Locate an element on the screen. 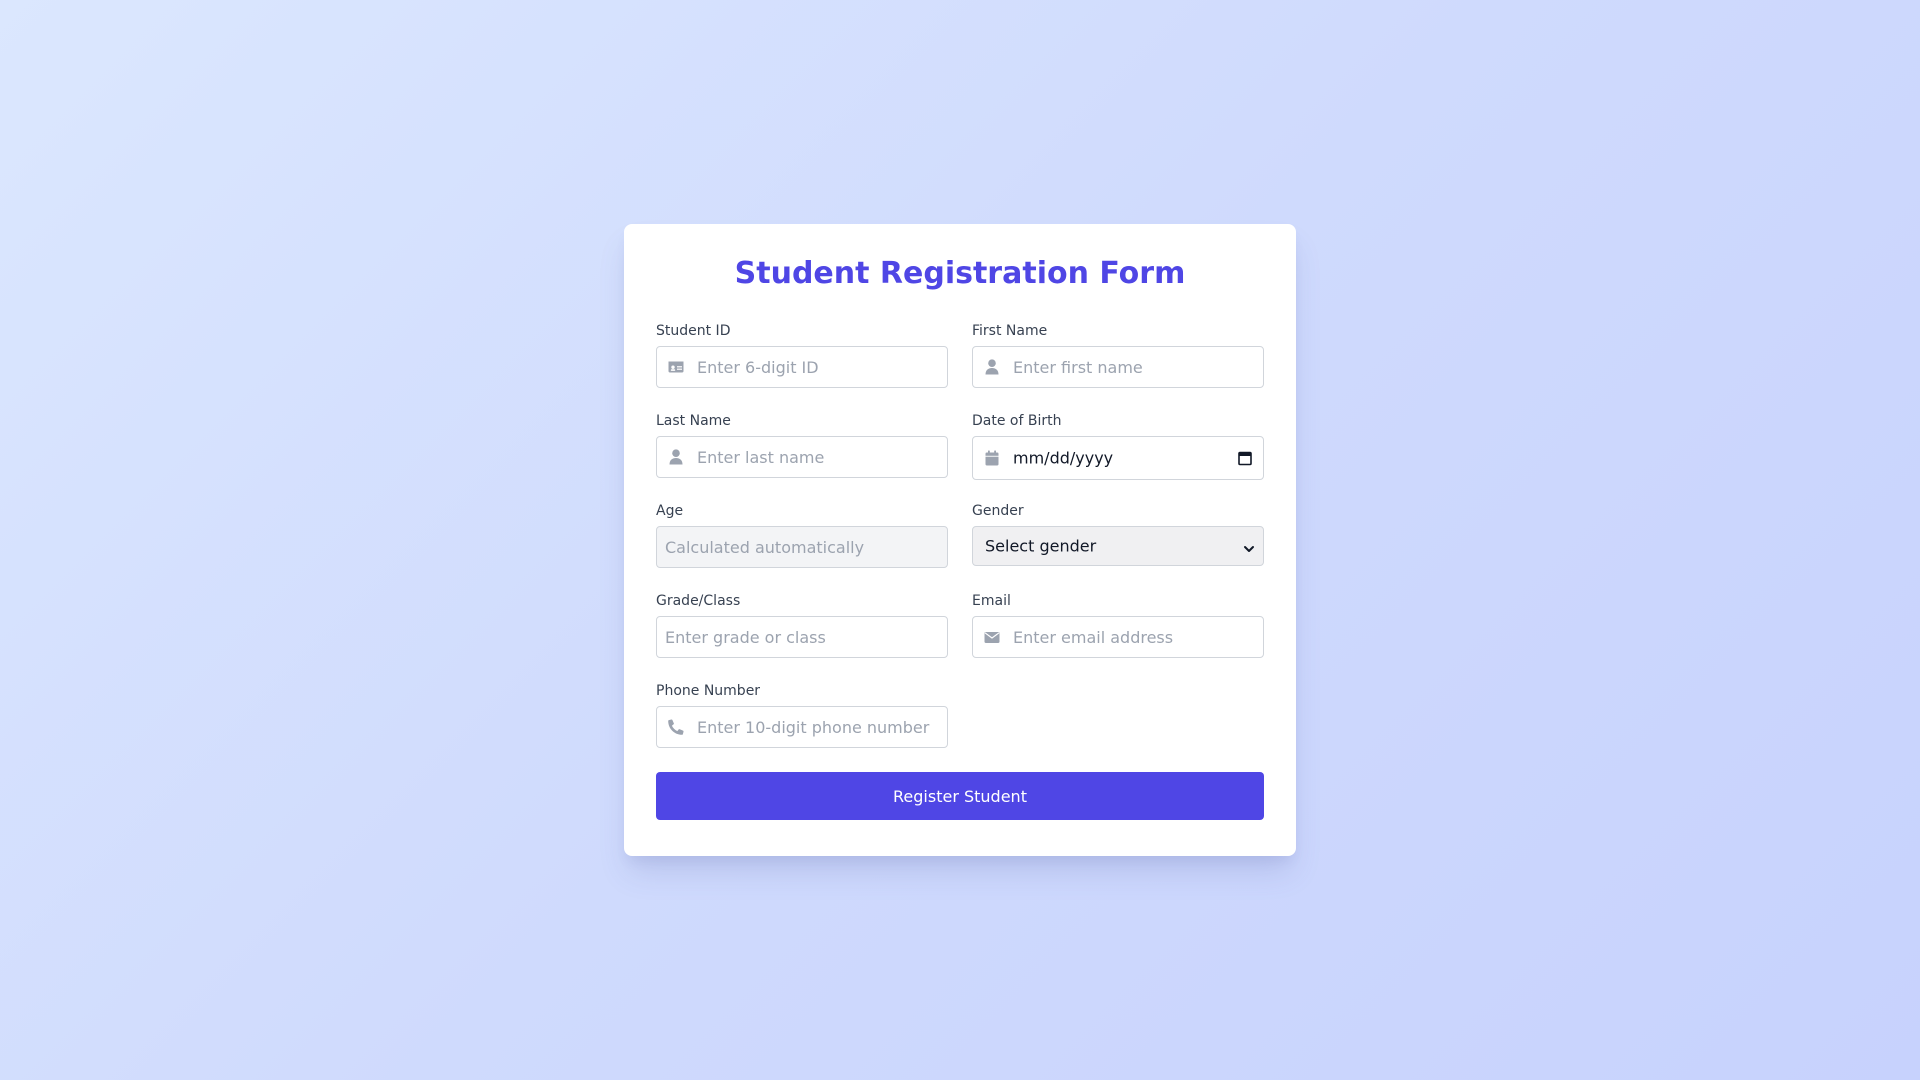  phone-box is located at coordinates (802, 727).